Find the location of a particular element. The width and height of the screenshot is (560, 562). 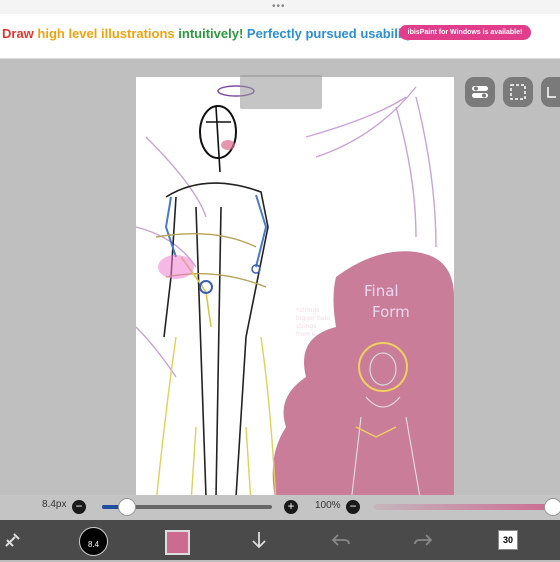

brush-button-label: 8.4 is located at coordinates (93, 544).